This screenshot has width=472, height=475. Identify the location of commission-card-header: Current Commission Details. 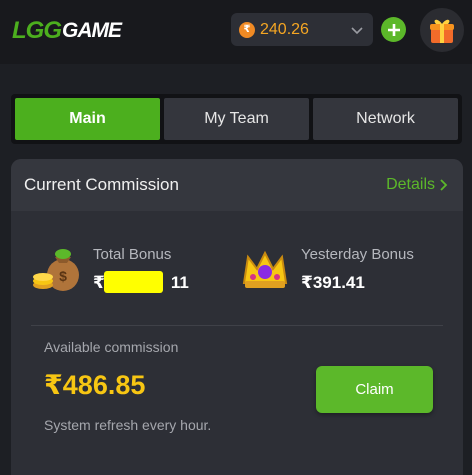
(237, 185).